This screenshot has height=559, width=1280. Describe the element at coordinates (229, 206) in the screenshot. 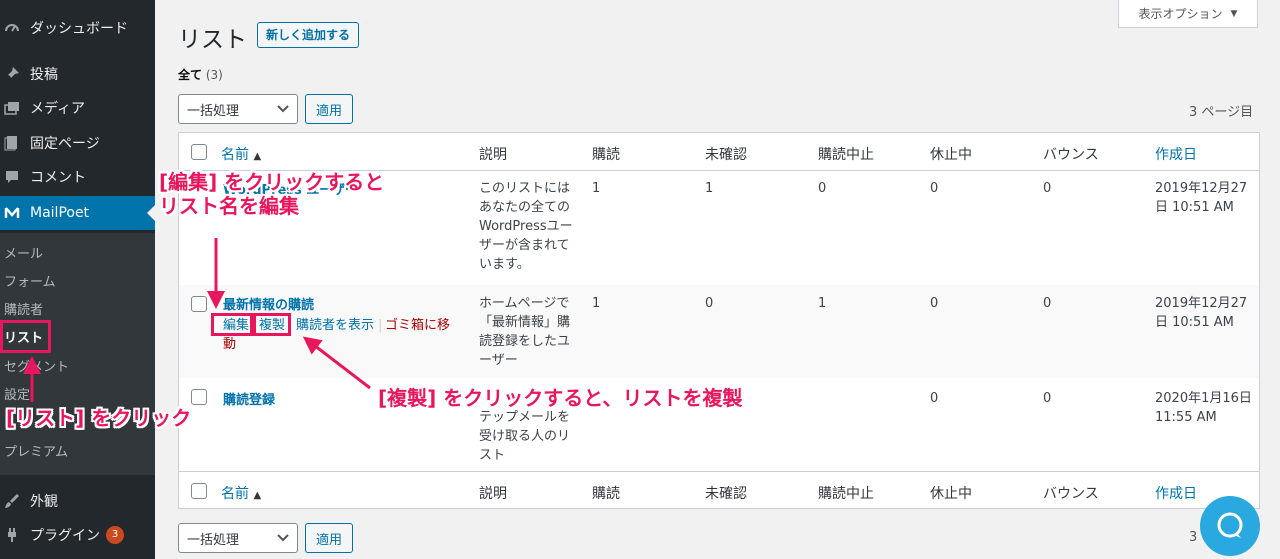

I see `annotation-line: リスト名を編集` at that location.